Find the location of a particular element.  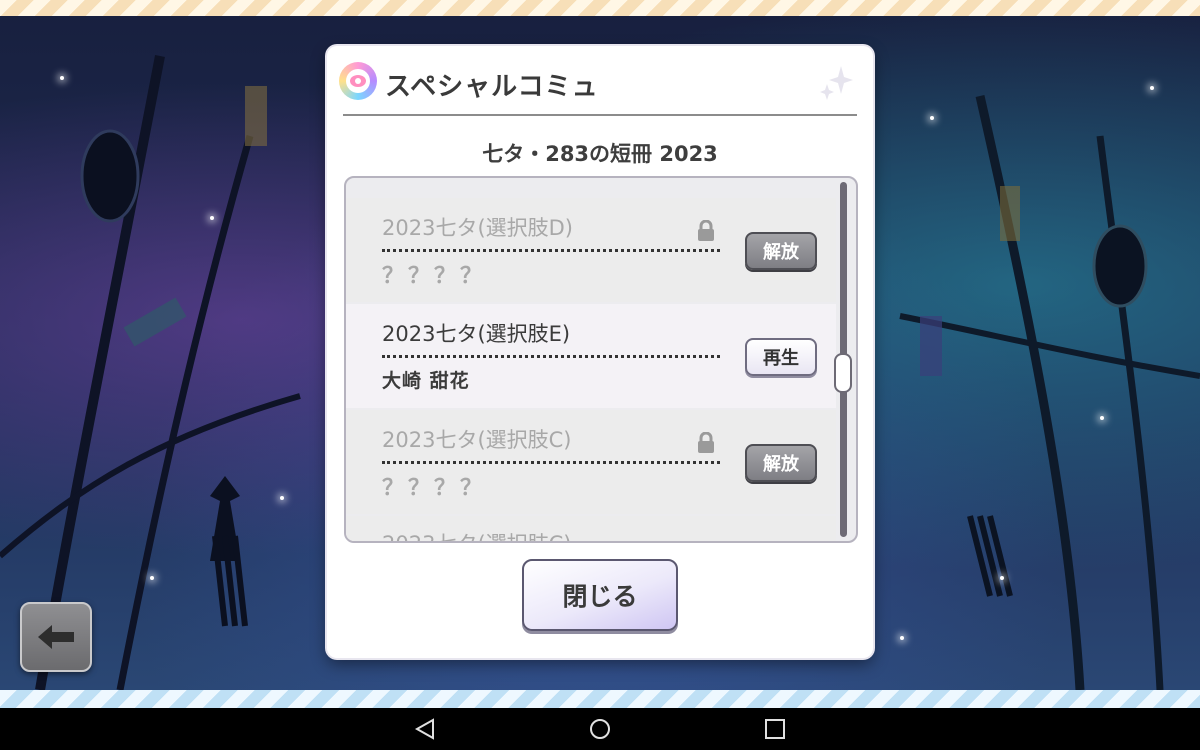

recents-square-icon is located at coordinates (775, 729).